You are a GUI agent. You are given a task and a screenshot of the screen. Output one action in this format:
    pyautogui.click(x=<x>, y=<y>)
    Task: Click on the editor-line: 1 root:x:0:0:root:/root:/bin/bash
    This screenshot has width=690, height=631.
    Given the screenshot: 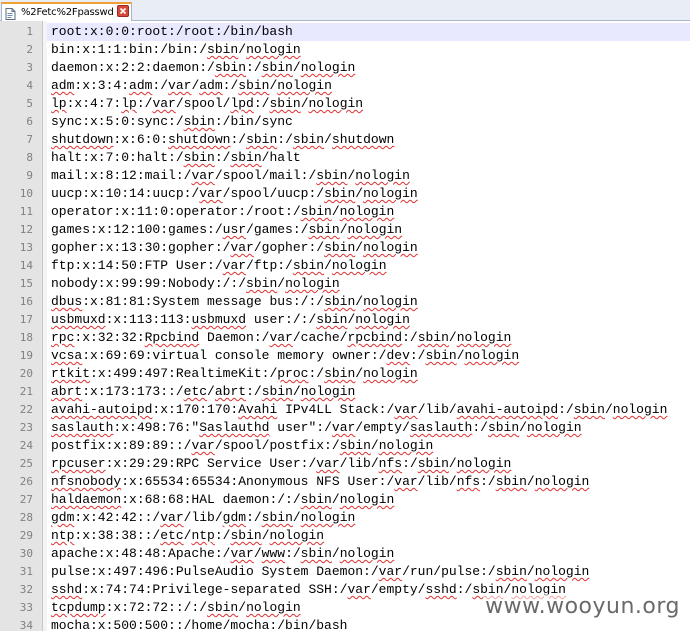 What is the action you would take?
    pyautogui.click(x=345, y=32)
    